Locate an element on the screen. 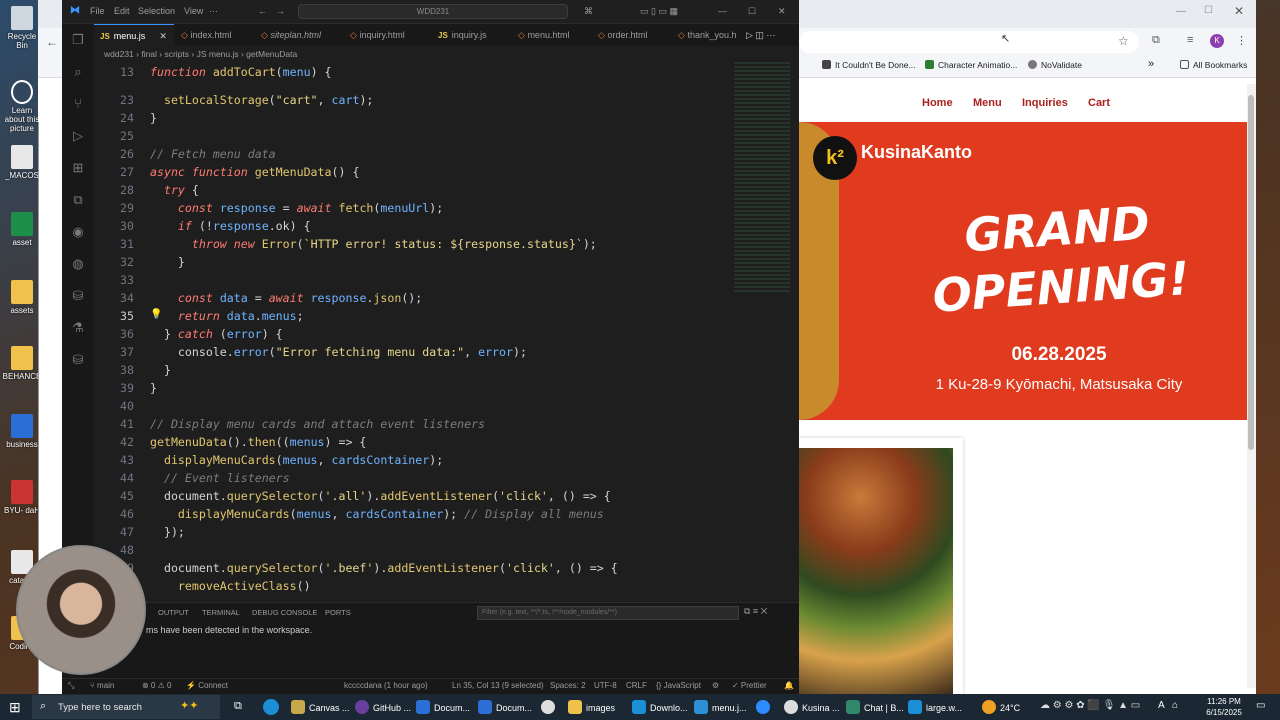 Image resolution: width=1280 pixels, height=720 pixels. nav-cart: Cart is located at coordinates (1099, 103).